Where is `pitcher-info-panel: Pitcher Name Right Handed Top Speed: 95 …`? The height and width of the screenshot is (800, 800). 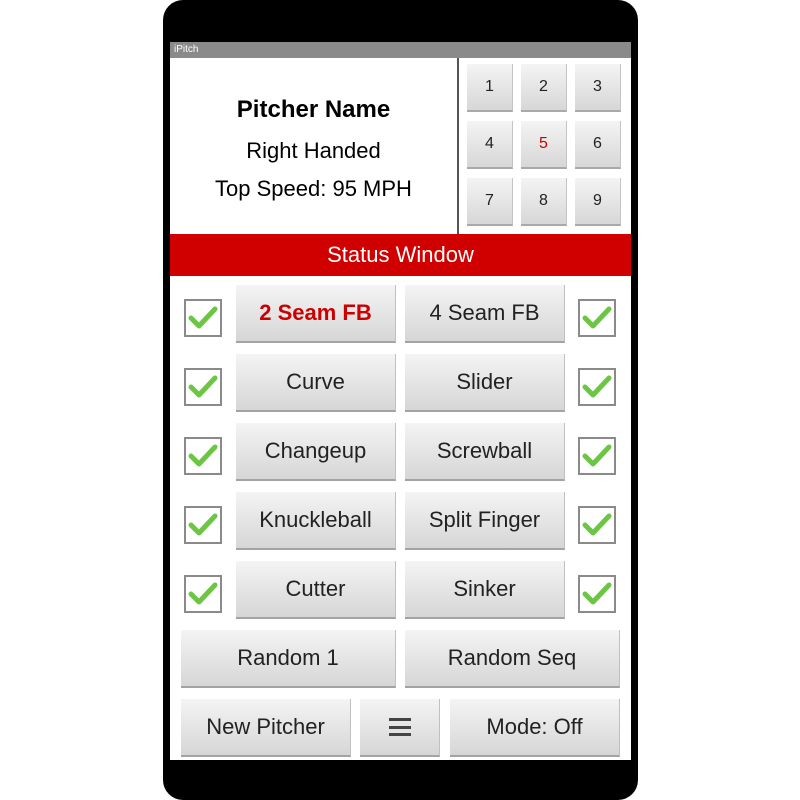 pitcher-info-panel: Pitcher Name Right Handed Top Speed: 95 … is located at coordinates (313, 146).